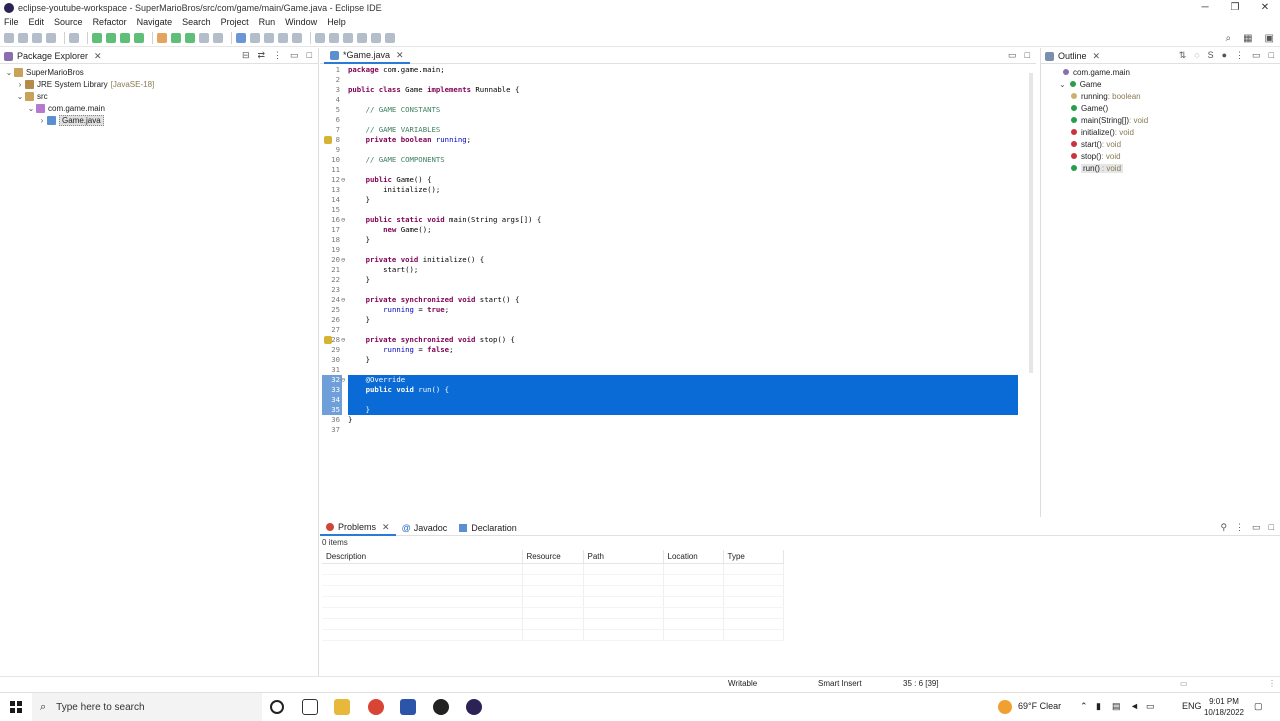  I want to click on volume-icon: ◄, so click(1134, 706).